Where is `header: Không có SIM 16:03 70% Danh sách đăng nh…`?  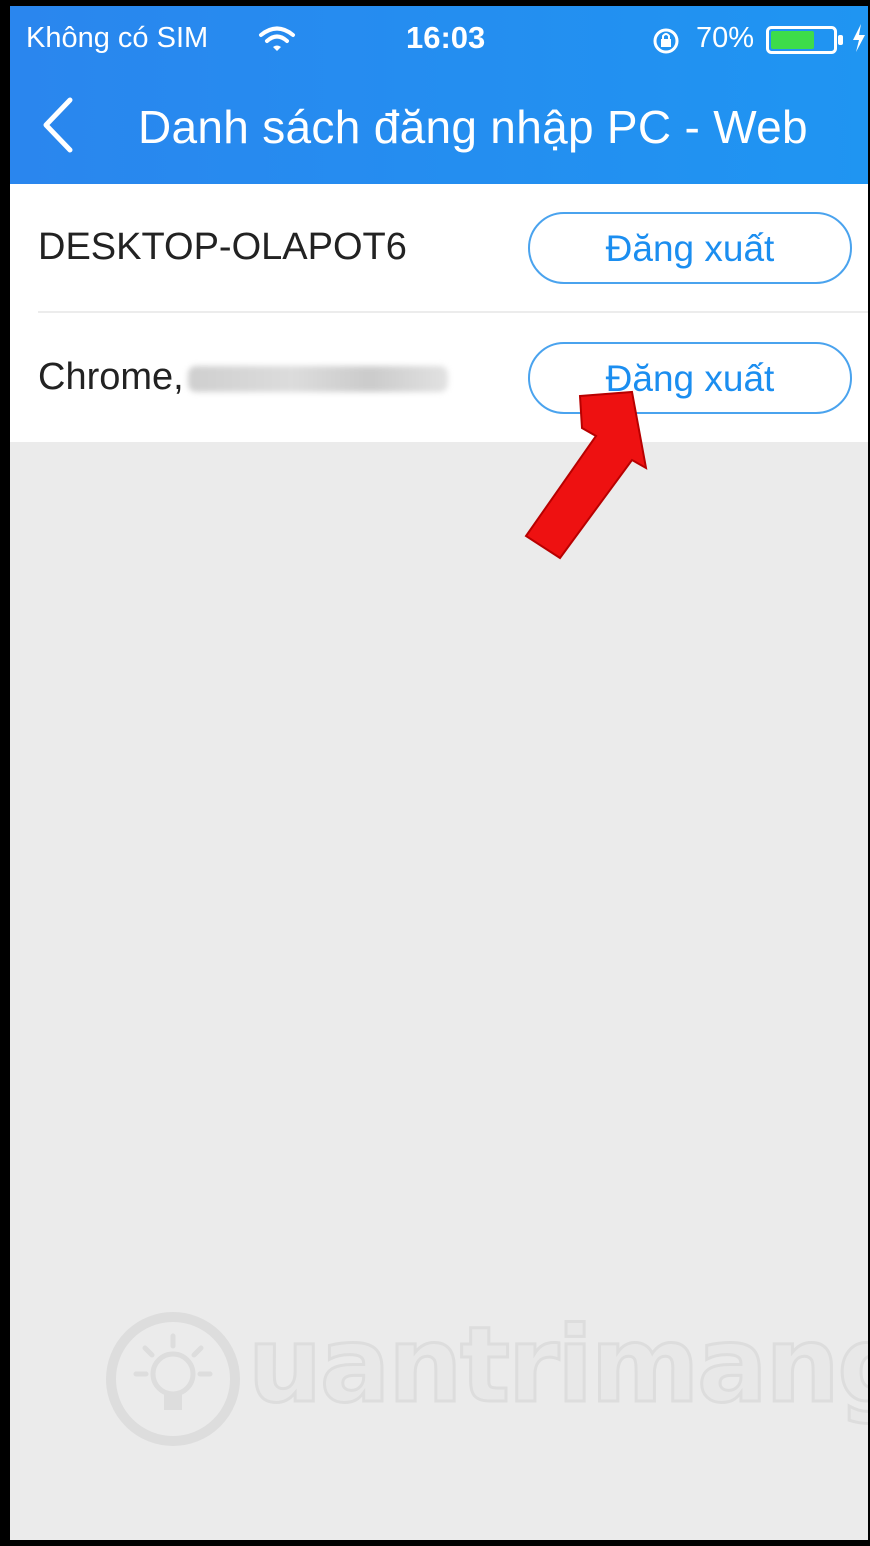
header: Không có SIM 16:03 70% Danh sách đăng nh… is located at coordinates (439, 95).